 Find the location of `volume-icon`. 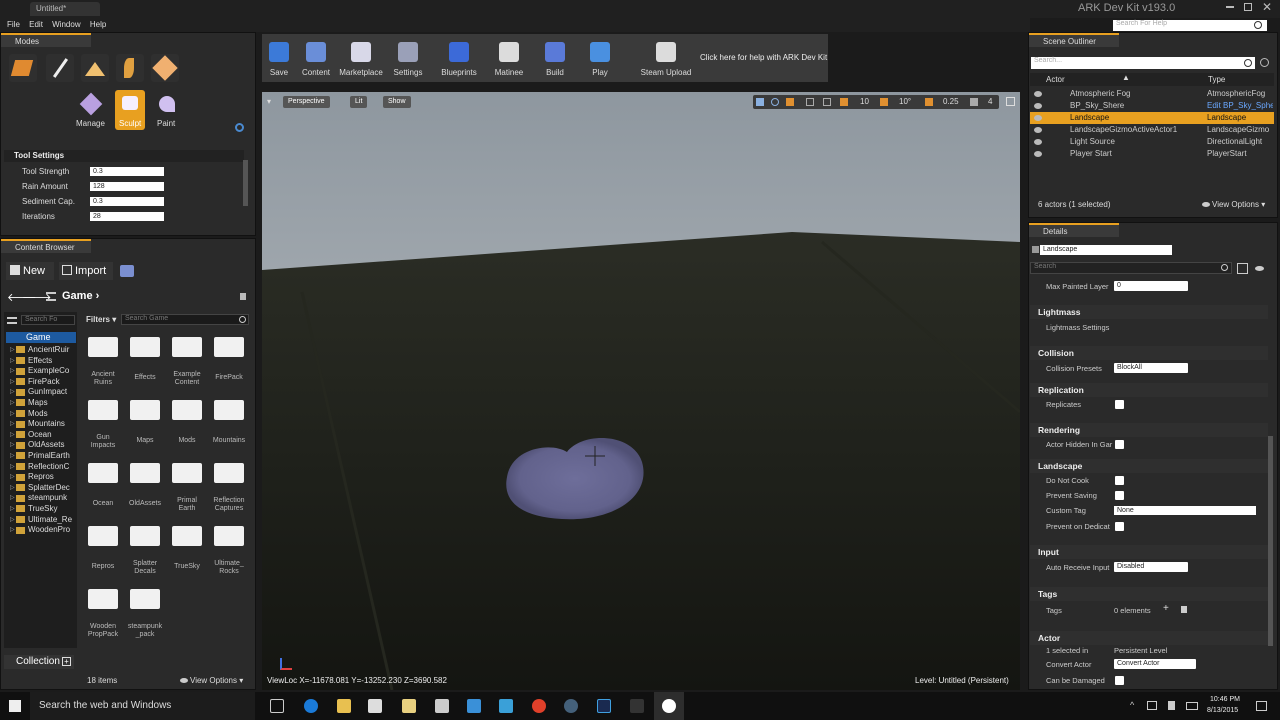

volume-icon is located at coordinates (1171, 705).